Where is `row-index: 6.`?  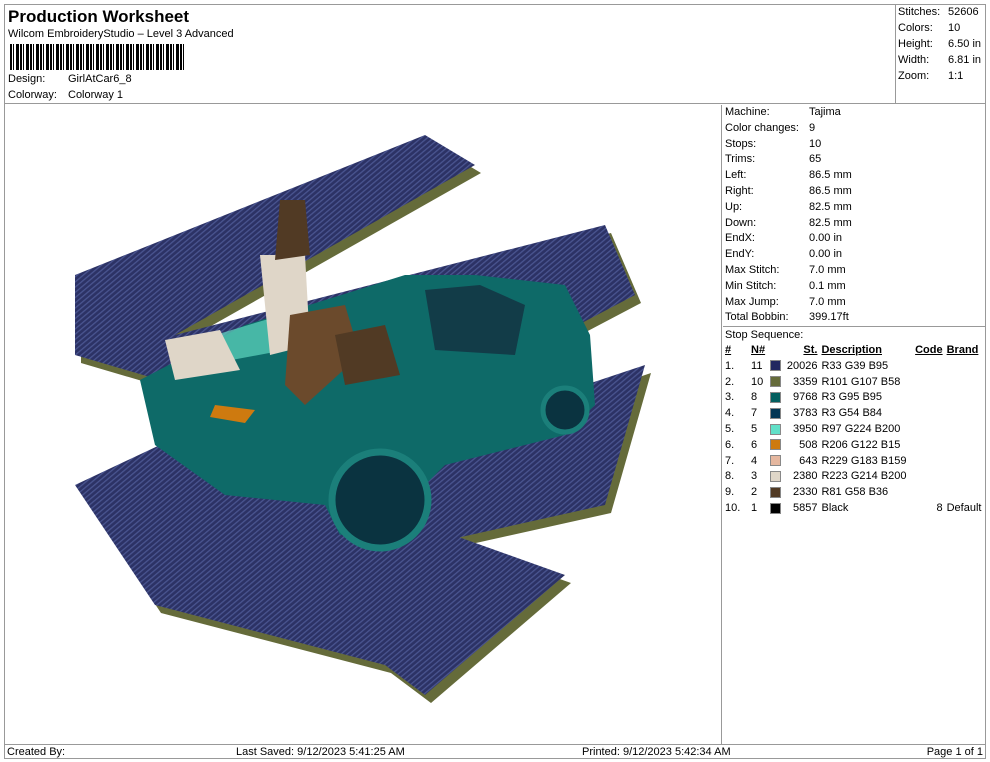 row-index: 6. is located at coordinates (730, 444).